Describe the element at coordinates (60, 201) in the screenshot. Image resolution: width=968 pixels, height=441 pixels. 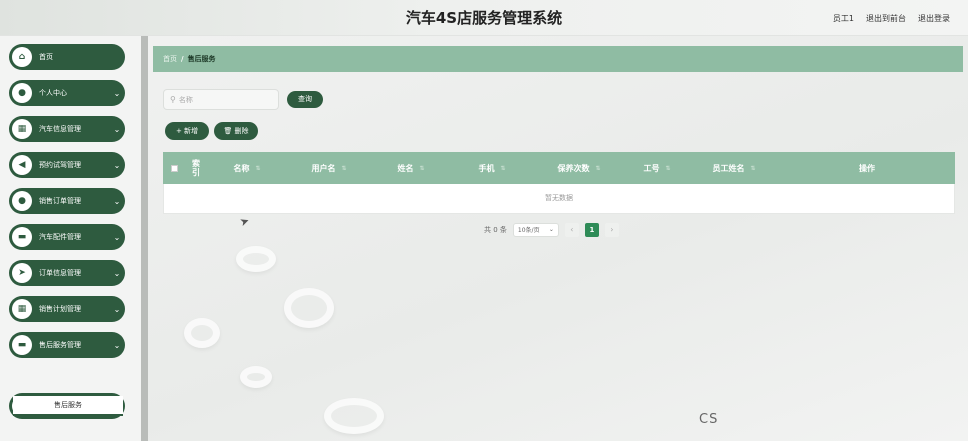
I see `sidebar-item-label: 销售订单管理` at that location.